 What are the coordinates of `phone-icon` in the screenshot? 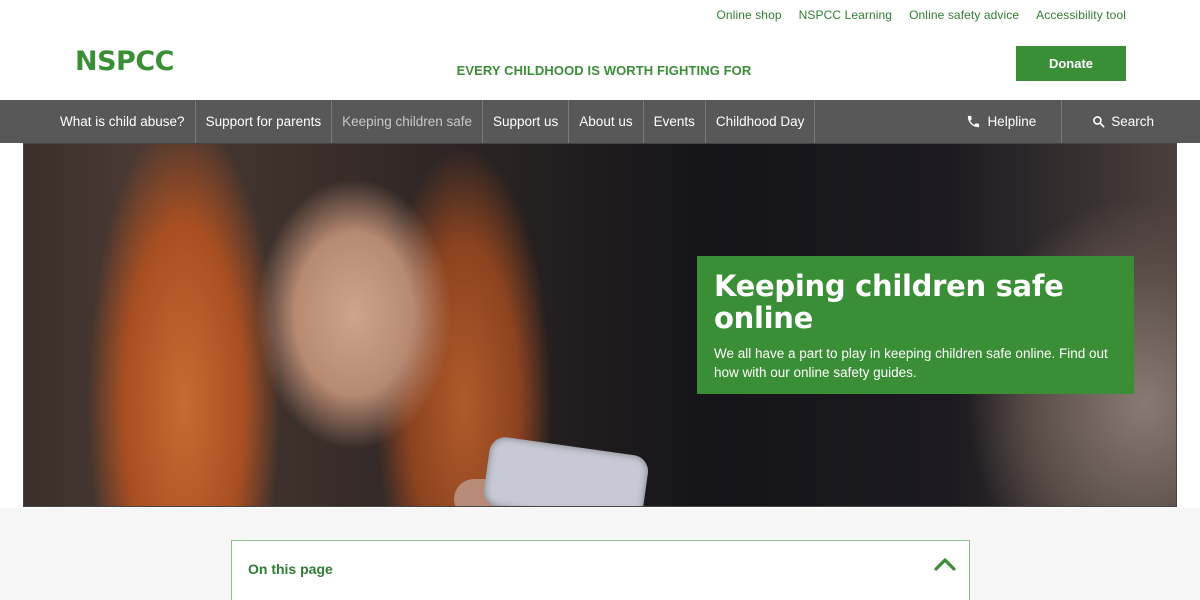 It's located at (973, 121).